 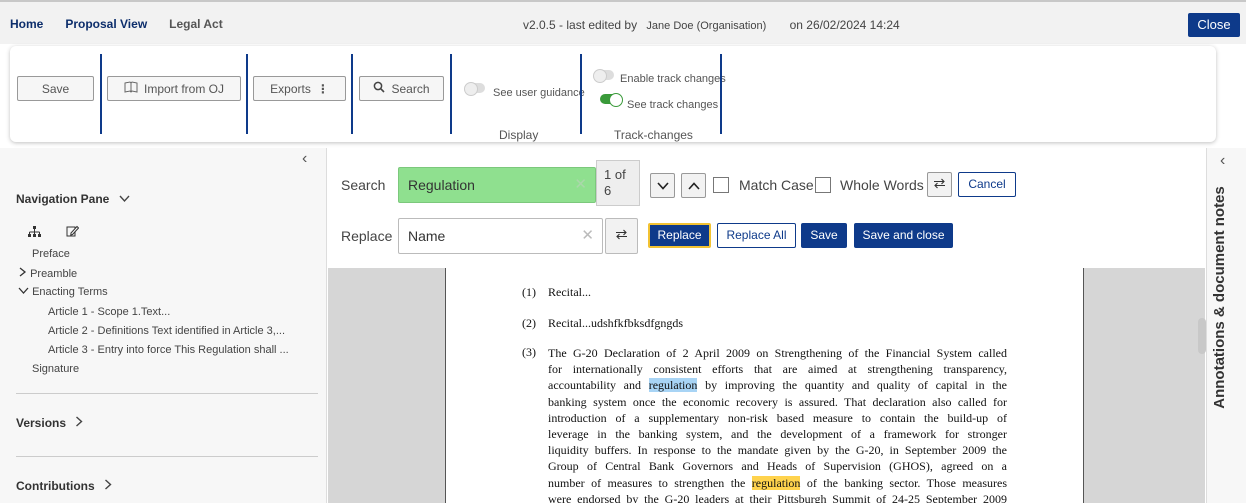 I want to click on see-track-changes-toggle, so click(x=611, y=100).